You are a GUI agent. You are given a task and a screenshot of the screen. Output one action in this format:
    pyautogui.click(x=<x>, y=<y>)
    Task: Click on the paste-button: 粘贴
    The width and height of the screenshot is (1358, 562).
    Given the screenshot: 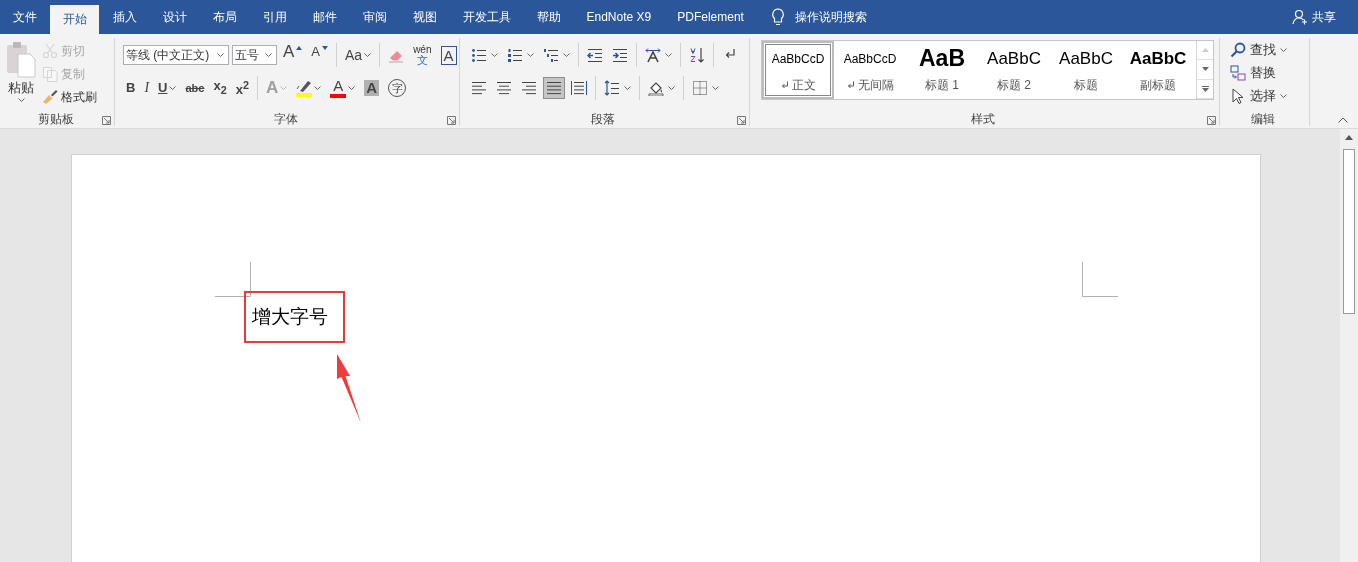 What is the action you would take?
    pyautogui.click(x=21, y=74)
    